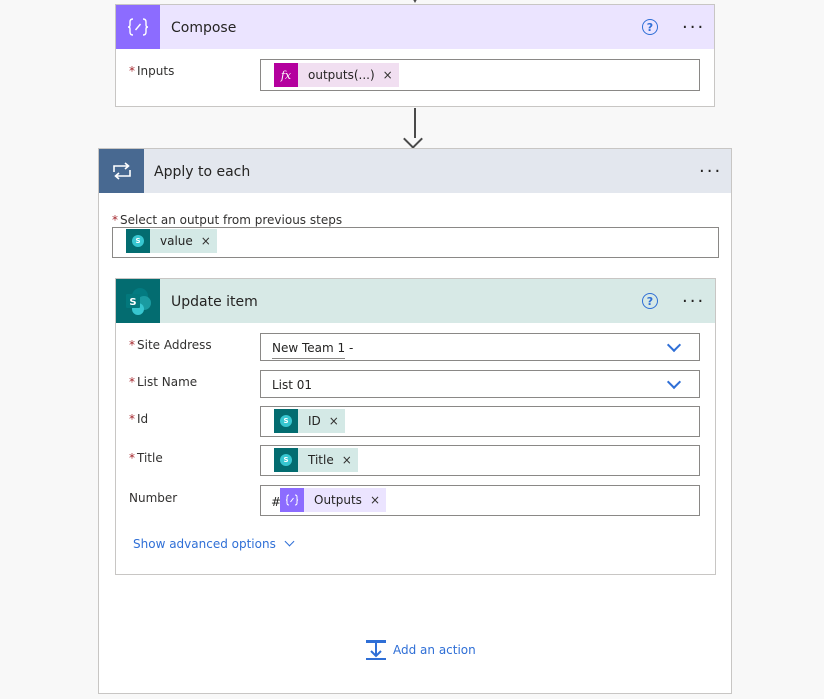 This screenshot has width=824, height=699. Describe the element at coordinates (415, 27) in the screenshot. I see `compose-header: Compose ? ···` at that location.